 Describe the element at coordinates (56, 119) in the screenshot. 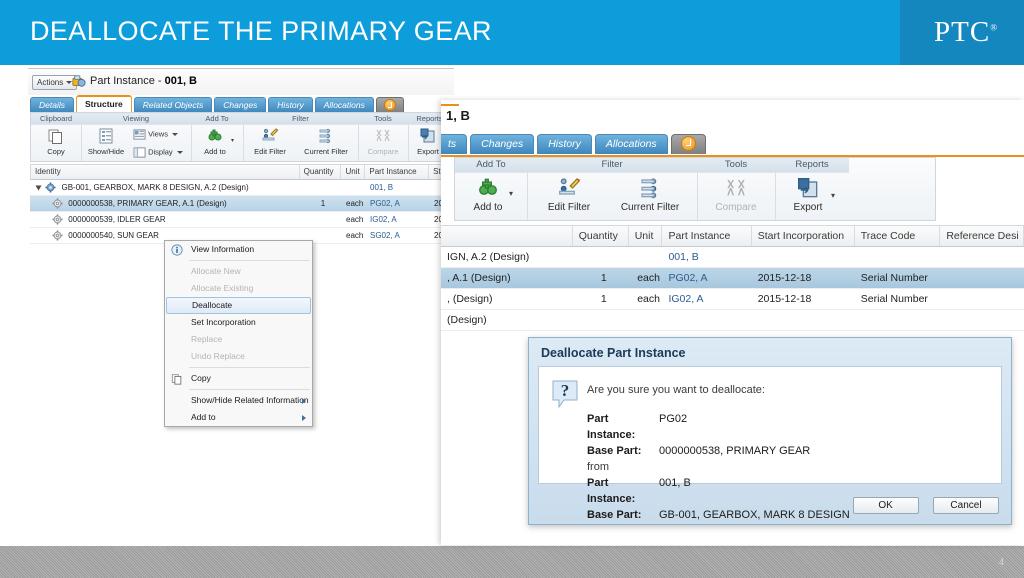

I see `ribbon-group-label: Clipboard` at that location.